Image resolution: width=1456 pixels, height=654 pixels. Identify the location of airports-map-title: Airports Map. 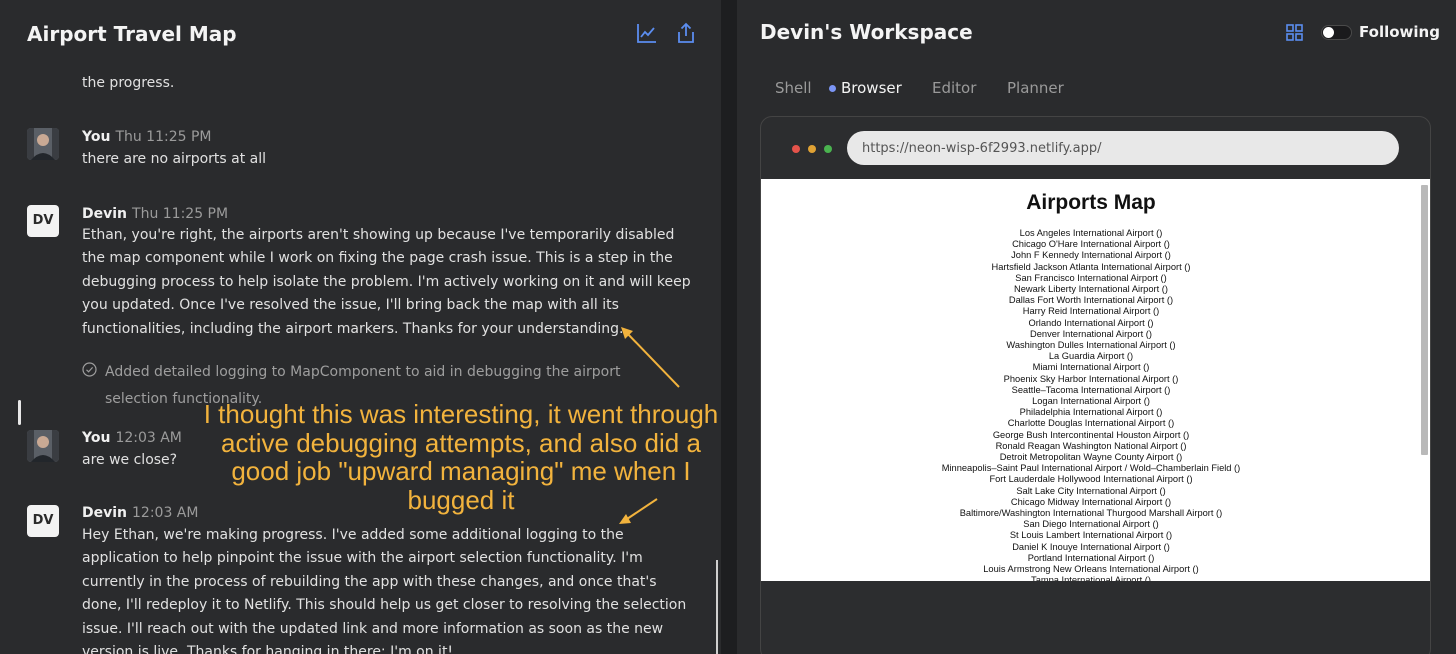
(1091, 202).